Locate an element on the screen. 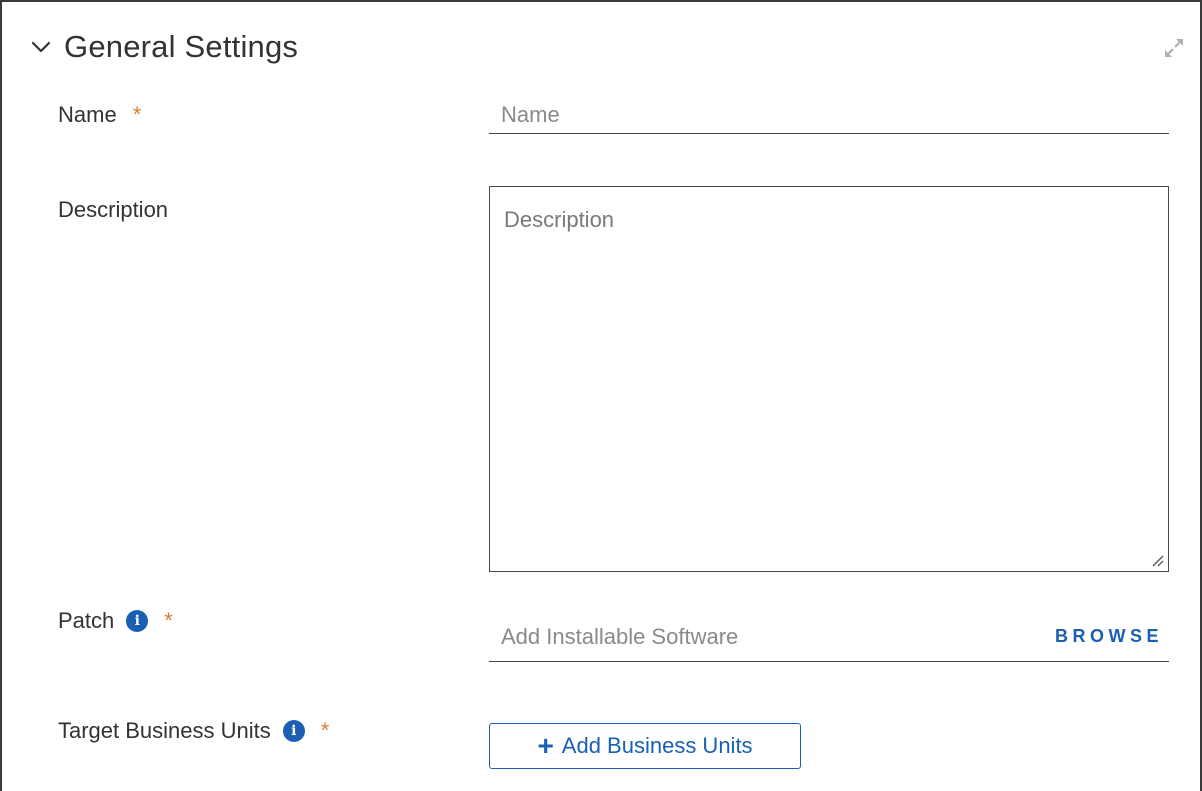 The width and height of the screenshot is (1202, 791). name-label: Name is located at coordinates (87, 114).